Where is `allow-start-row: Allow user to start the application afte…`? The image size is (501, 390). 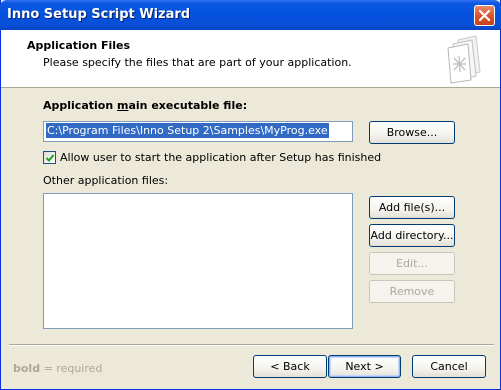
allow-start-row: Allow user to start the application afte… is located at coordinates (212, 157).